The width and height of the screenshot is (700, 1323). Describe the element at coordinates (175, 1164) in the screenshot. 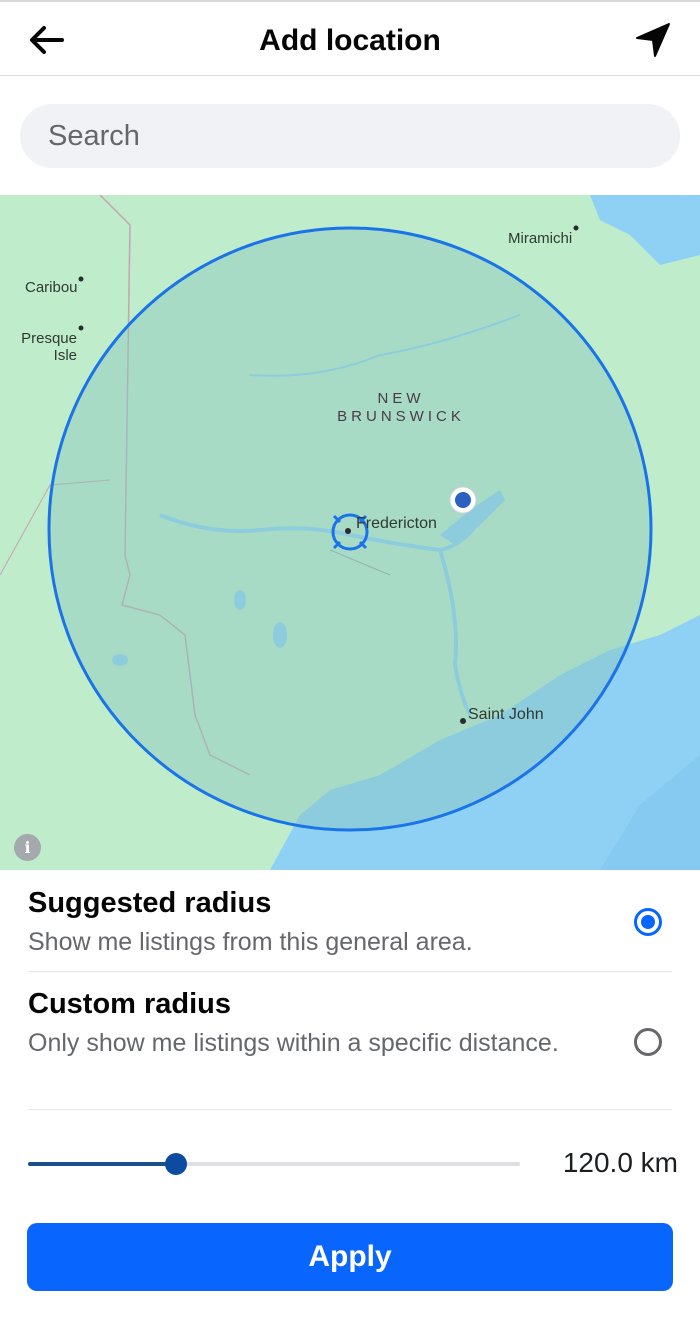

I see `slider-thumb` at that location.